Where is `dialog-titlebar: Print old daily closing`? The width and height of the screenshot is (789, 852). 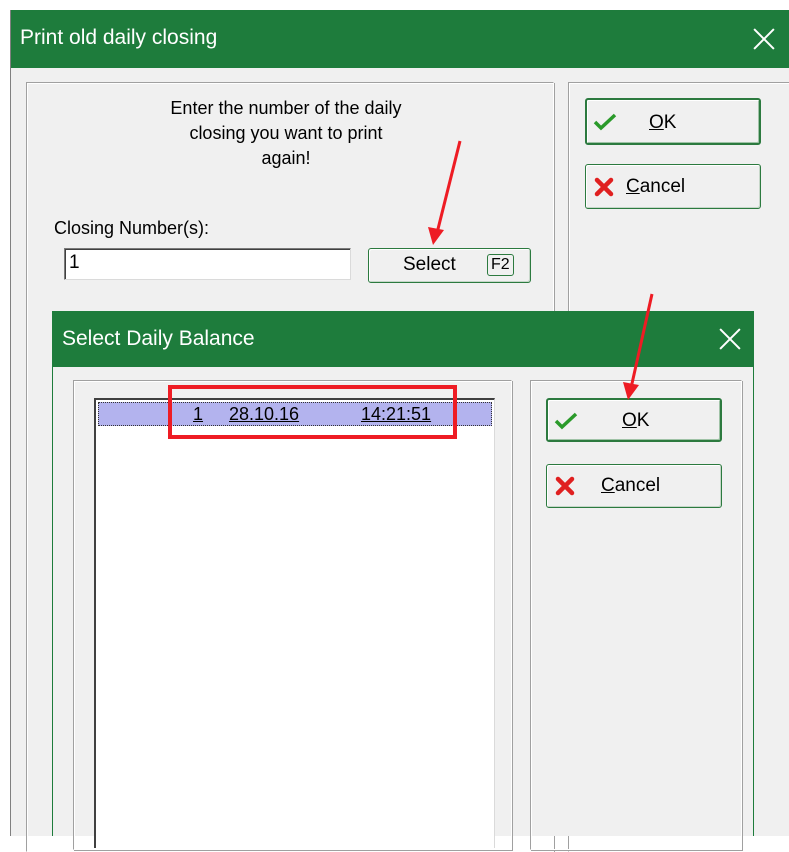 dialog-titlebar: Print old daily closing is located at coordinates (400, 39).